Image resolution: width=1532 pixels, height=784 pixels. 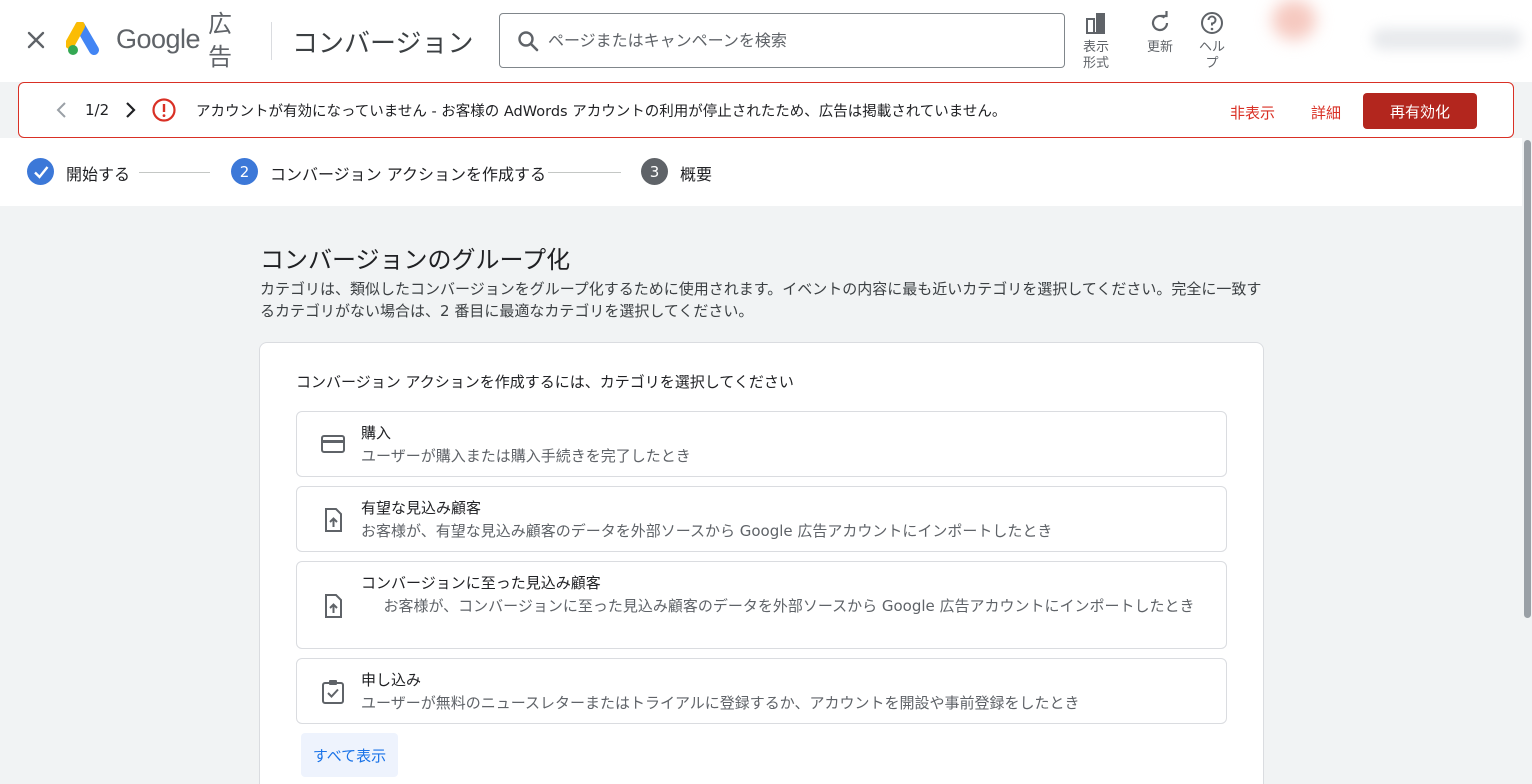 What do you see at coordinates (271, 41) in the screenshot?
I see `header-divider` at bounding box center [271, 41].